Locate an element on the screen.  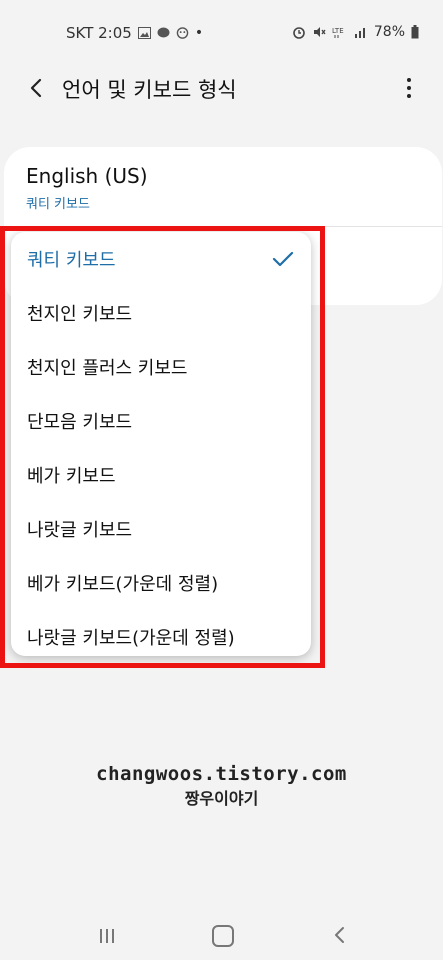
navigation-bar is located at coordinates (221, 935).